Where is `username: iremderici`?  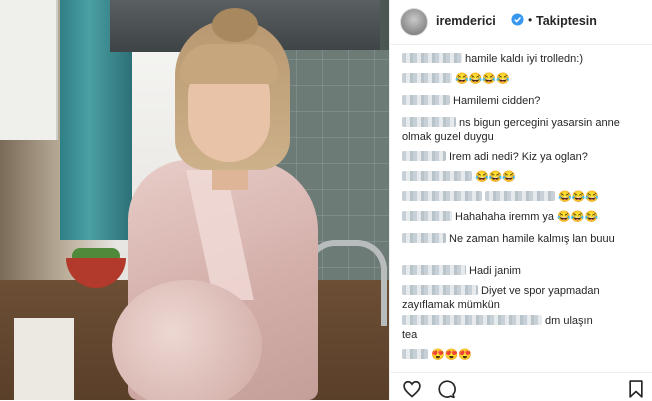 username: iremderici is located at coordinates (466, 21).